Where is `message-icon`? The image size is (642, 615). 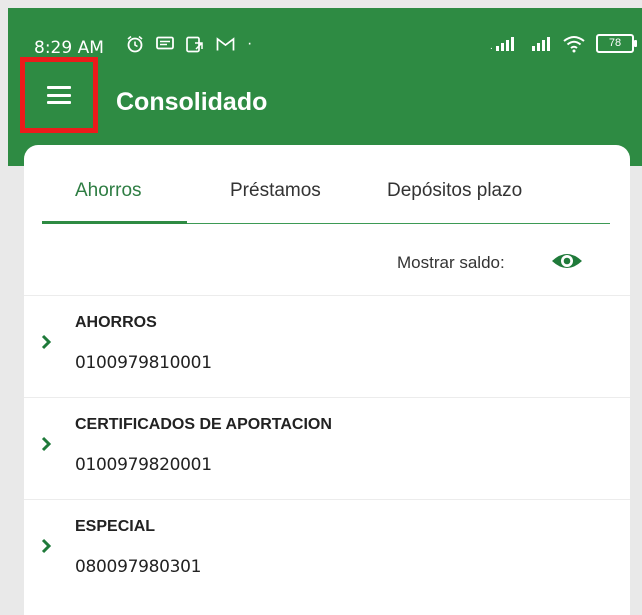
message-icon is located at coordinates (165, 43).